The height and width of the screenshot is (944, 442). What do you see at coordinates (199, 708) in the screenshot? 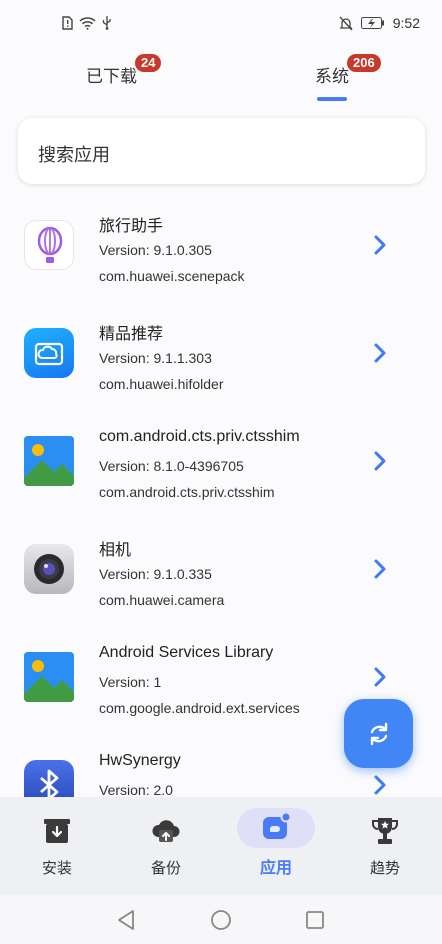
I see `app-package: com.google.android.ext.services` at bounding box center [199, 708].